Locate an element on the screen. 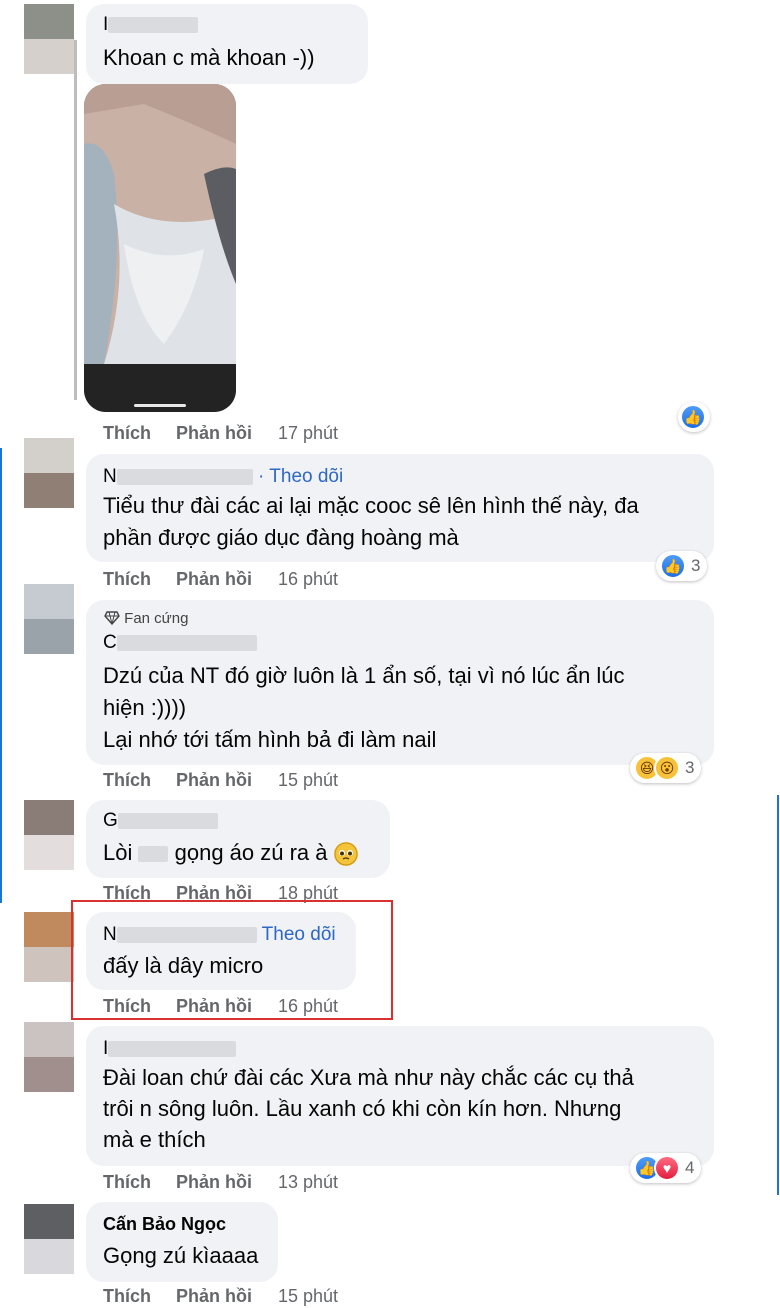  reaction-summary: 👍 3 is located at coordinates (682, 566).